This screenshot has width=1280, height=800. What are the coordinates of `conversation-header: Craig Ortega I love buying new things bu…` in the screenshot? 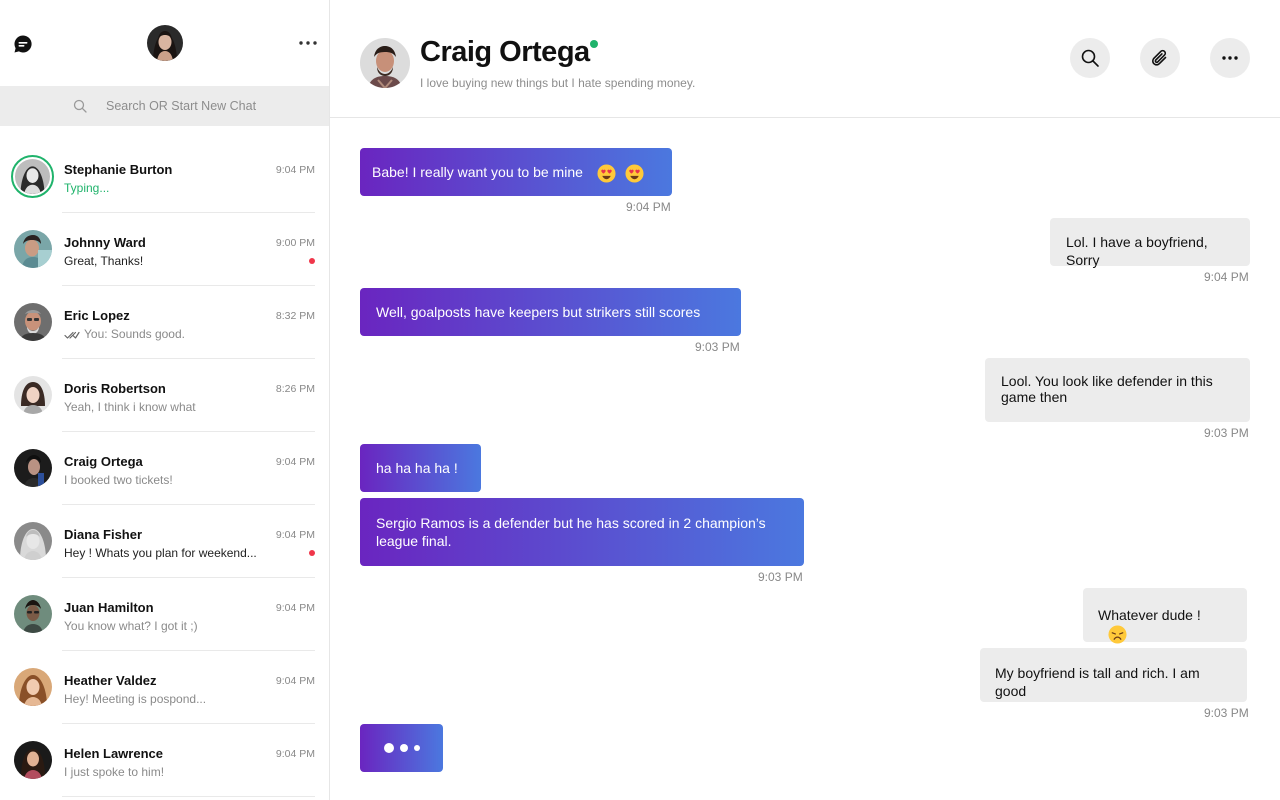 It's located at (805, 59).